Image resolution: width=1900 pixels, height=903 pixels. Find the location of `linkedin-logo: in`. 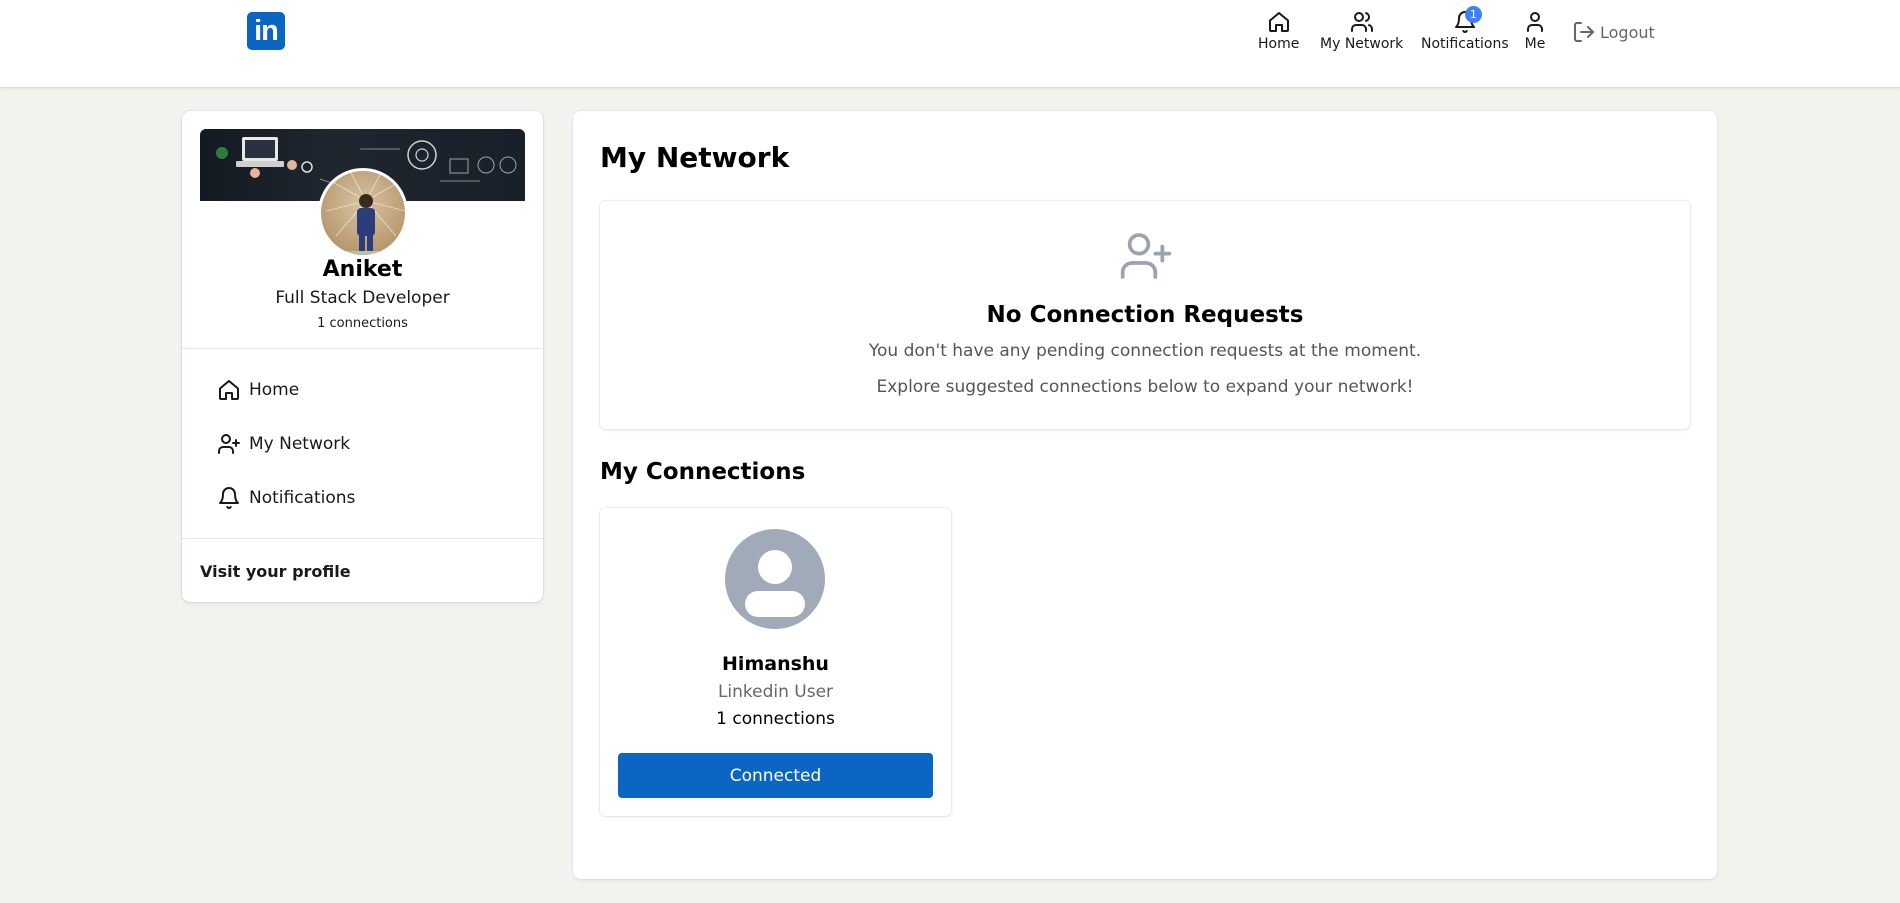

linkedin-logo: in is located at coordinates (266, 31).